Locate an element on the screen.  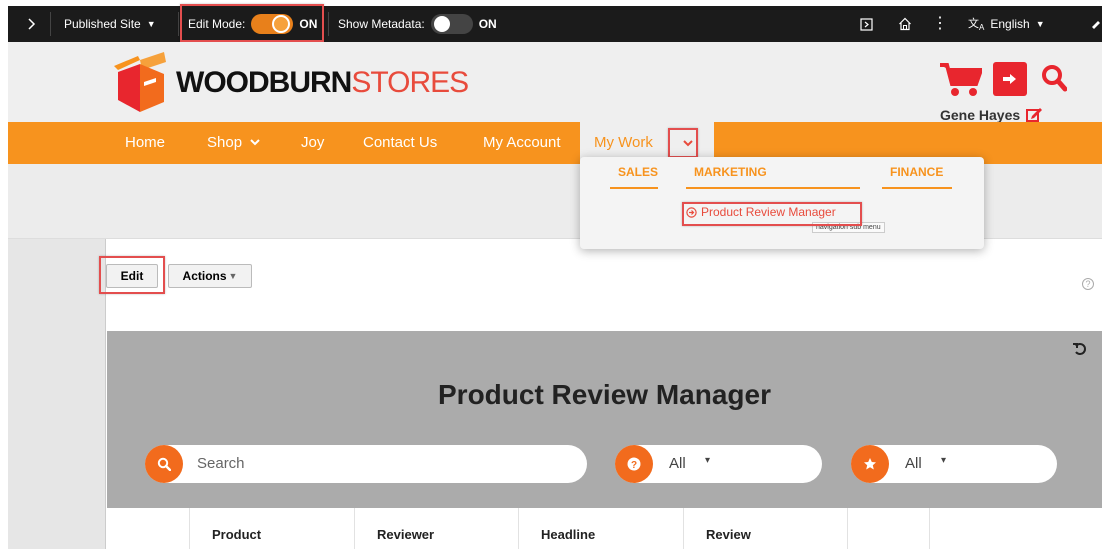
review-table-header: Product Reviewer Headline Review is located at coordinates (604, 528).